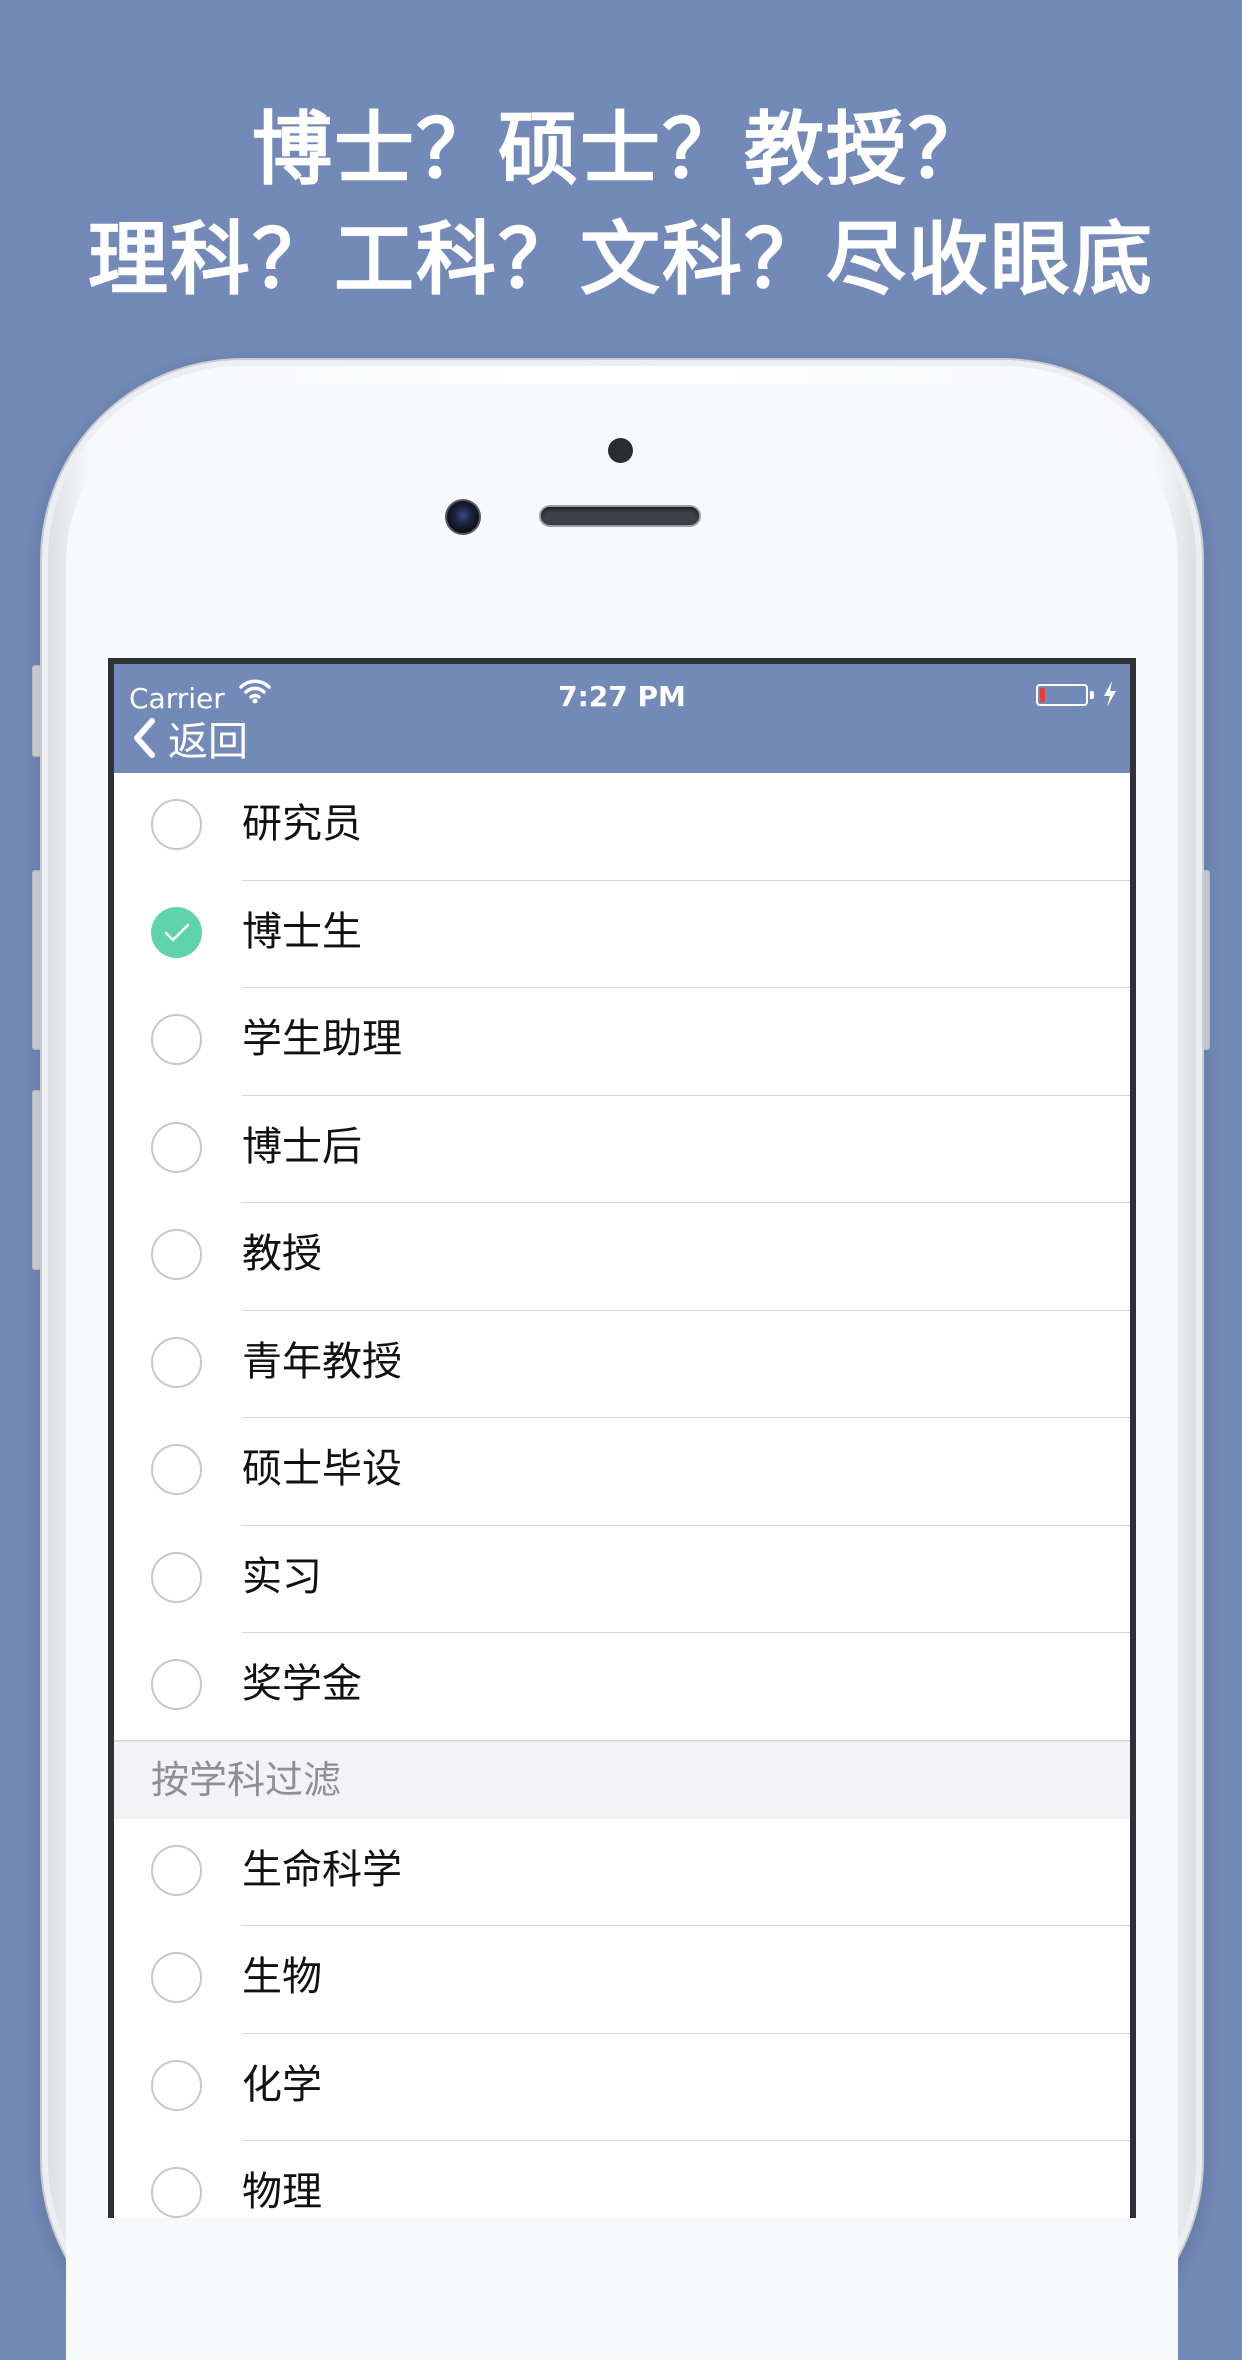 The image size is (1242, 2360). What do you see at coordinates (622, 1872) in the screenshot?
I see `list-item: 生命科学` at bounding box center [622, 1872].